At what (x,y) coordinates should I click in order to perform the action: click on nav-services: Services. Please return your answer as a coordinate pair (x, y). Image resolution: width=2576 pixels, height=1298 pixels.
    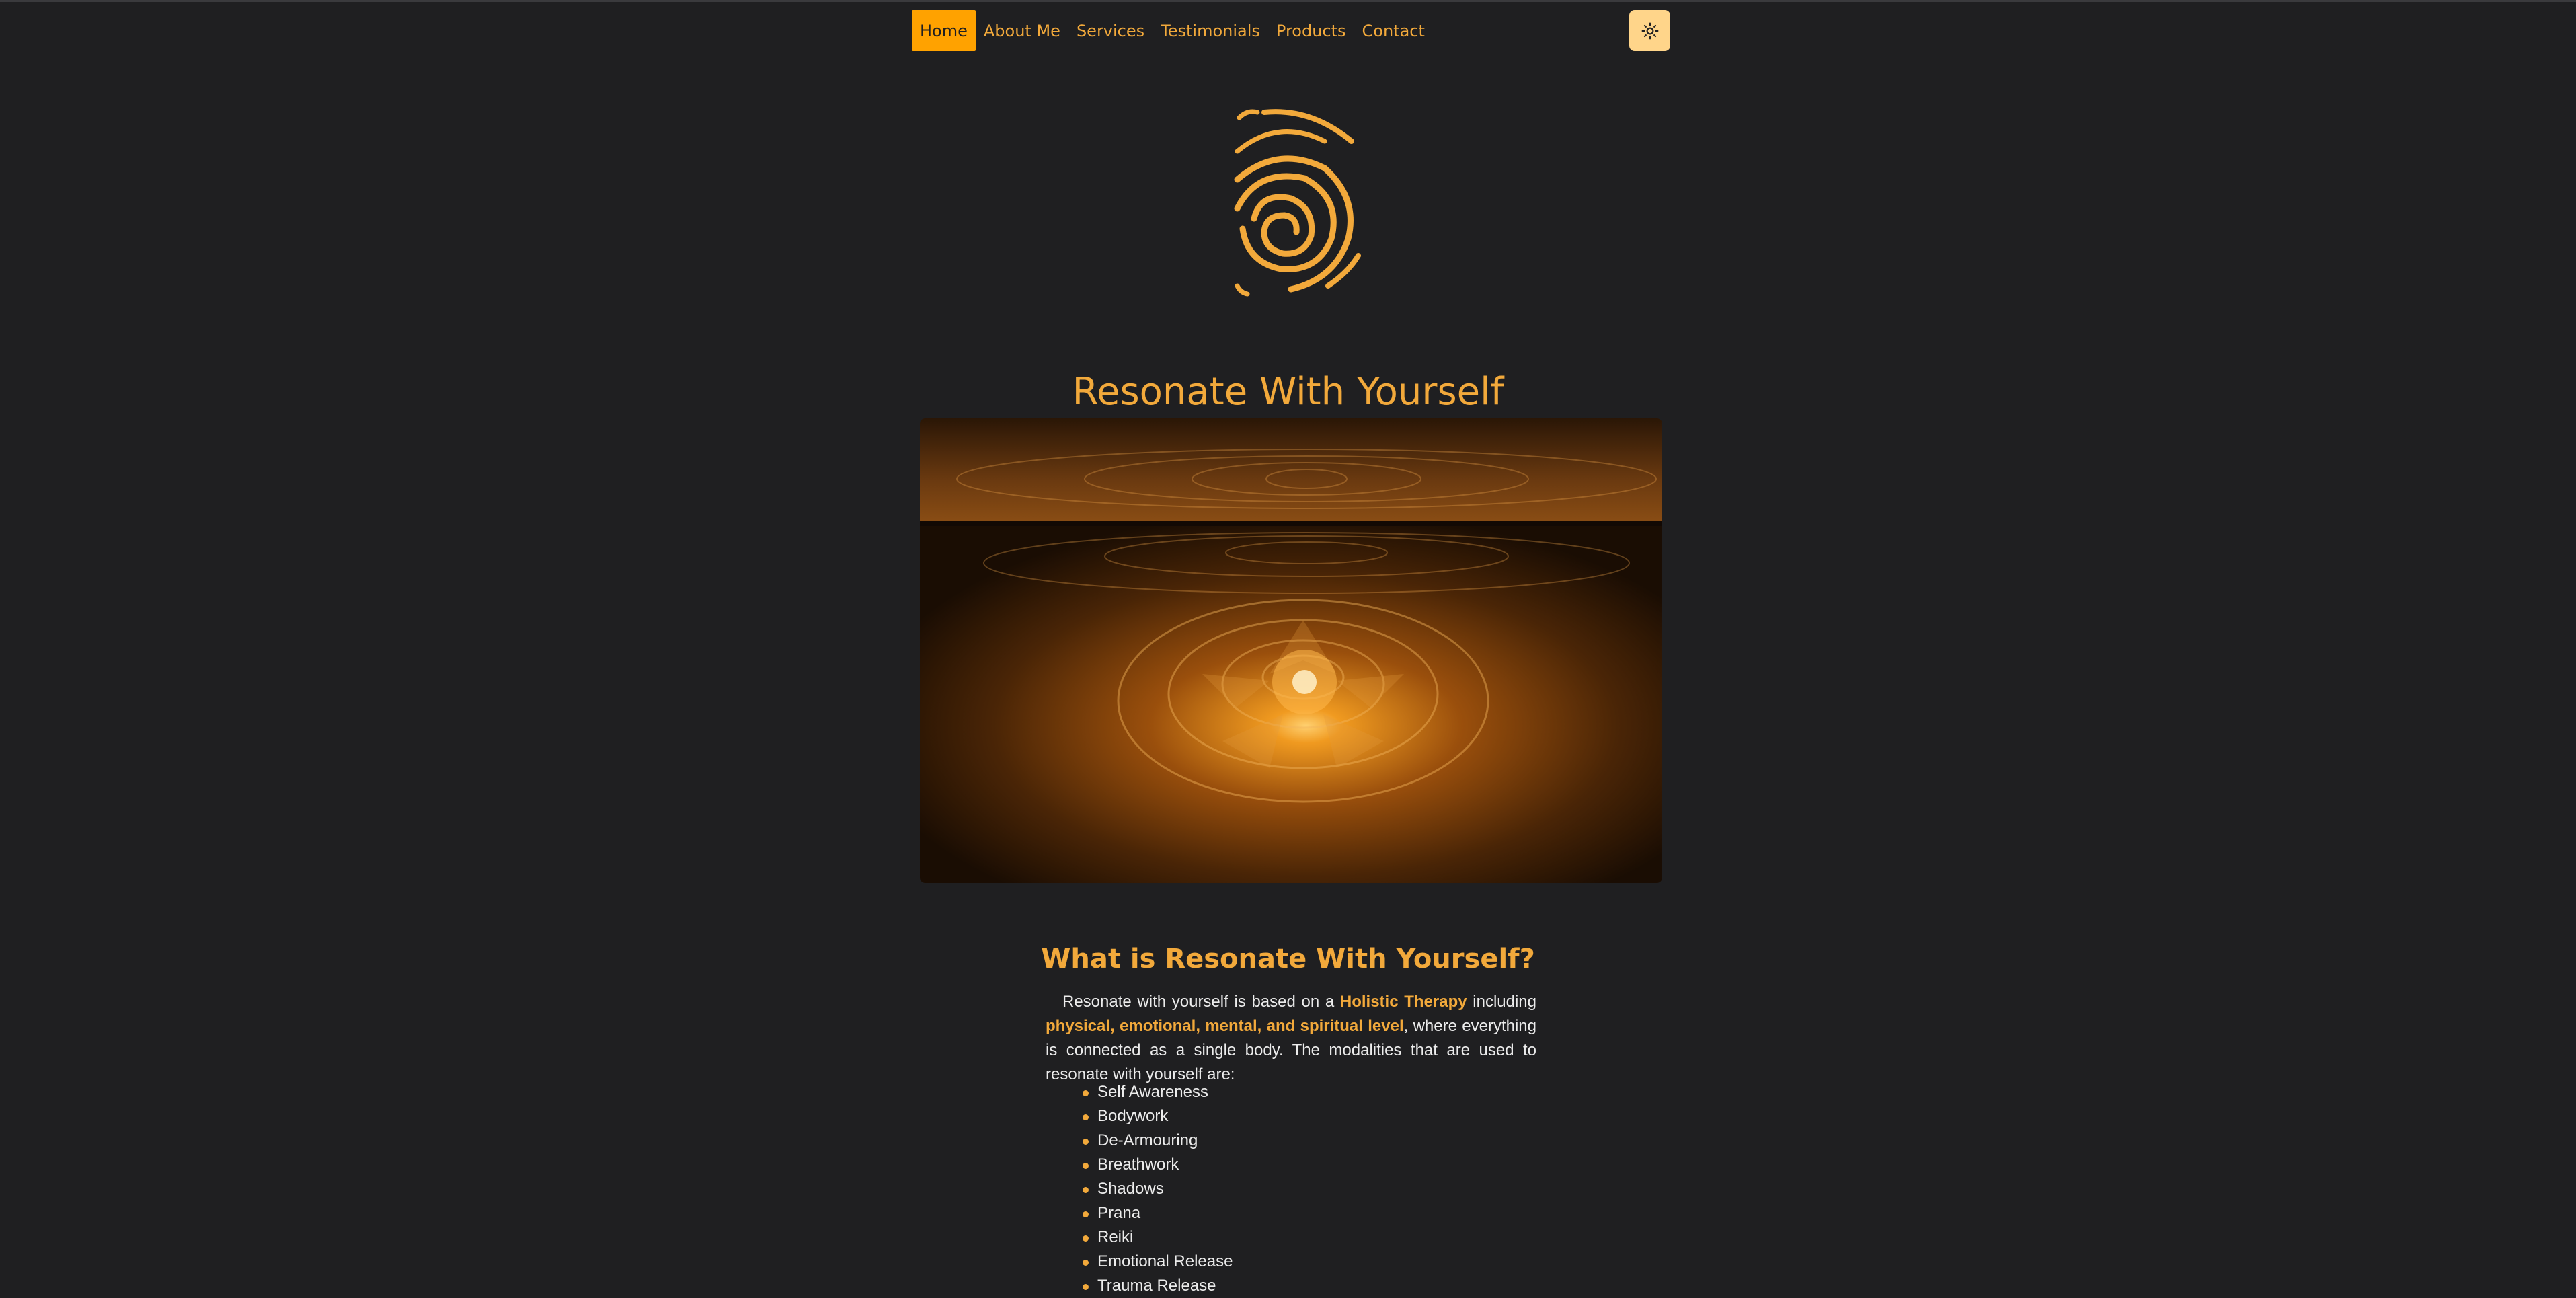
    Looking at the image, I should click on (1111, 30).